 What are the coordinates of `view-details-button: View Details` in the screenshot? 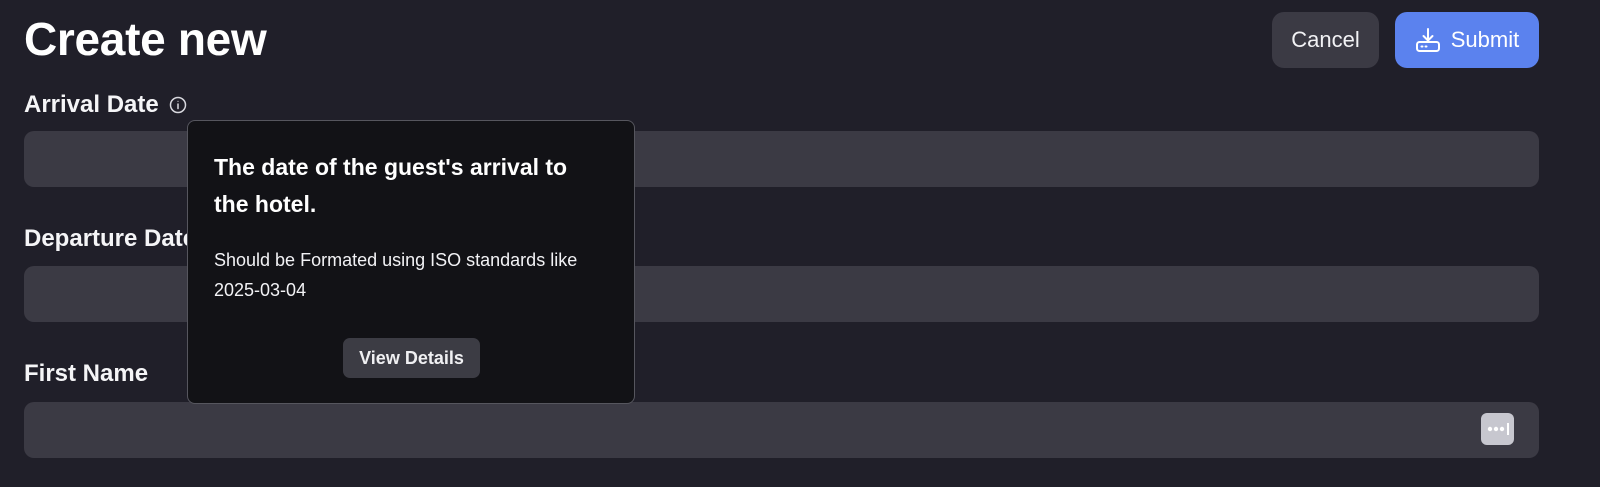 It's located at (411, 358).